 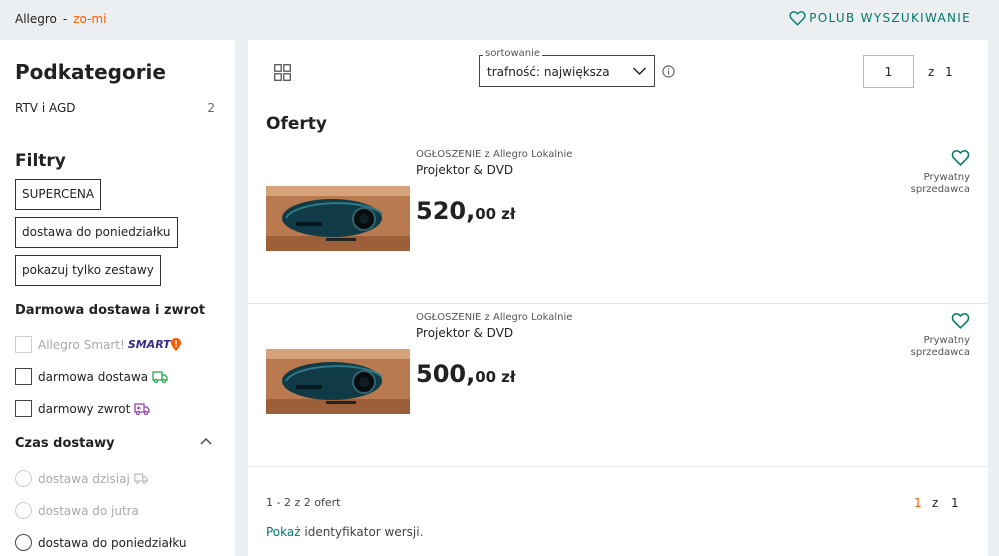 What do you see at coordinates (149, 344) in the screenshot?
I see `smart-logo: SMART` at bounding box center [149, 344].